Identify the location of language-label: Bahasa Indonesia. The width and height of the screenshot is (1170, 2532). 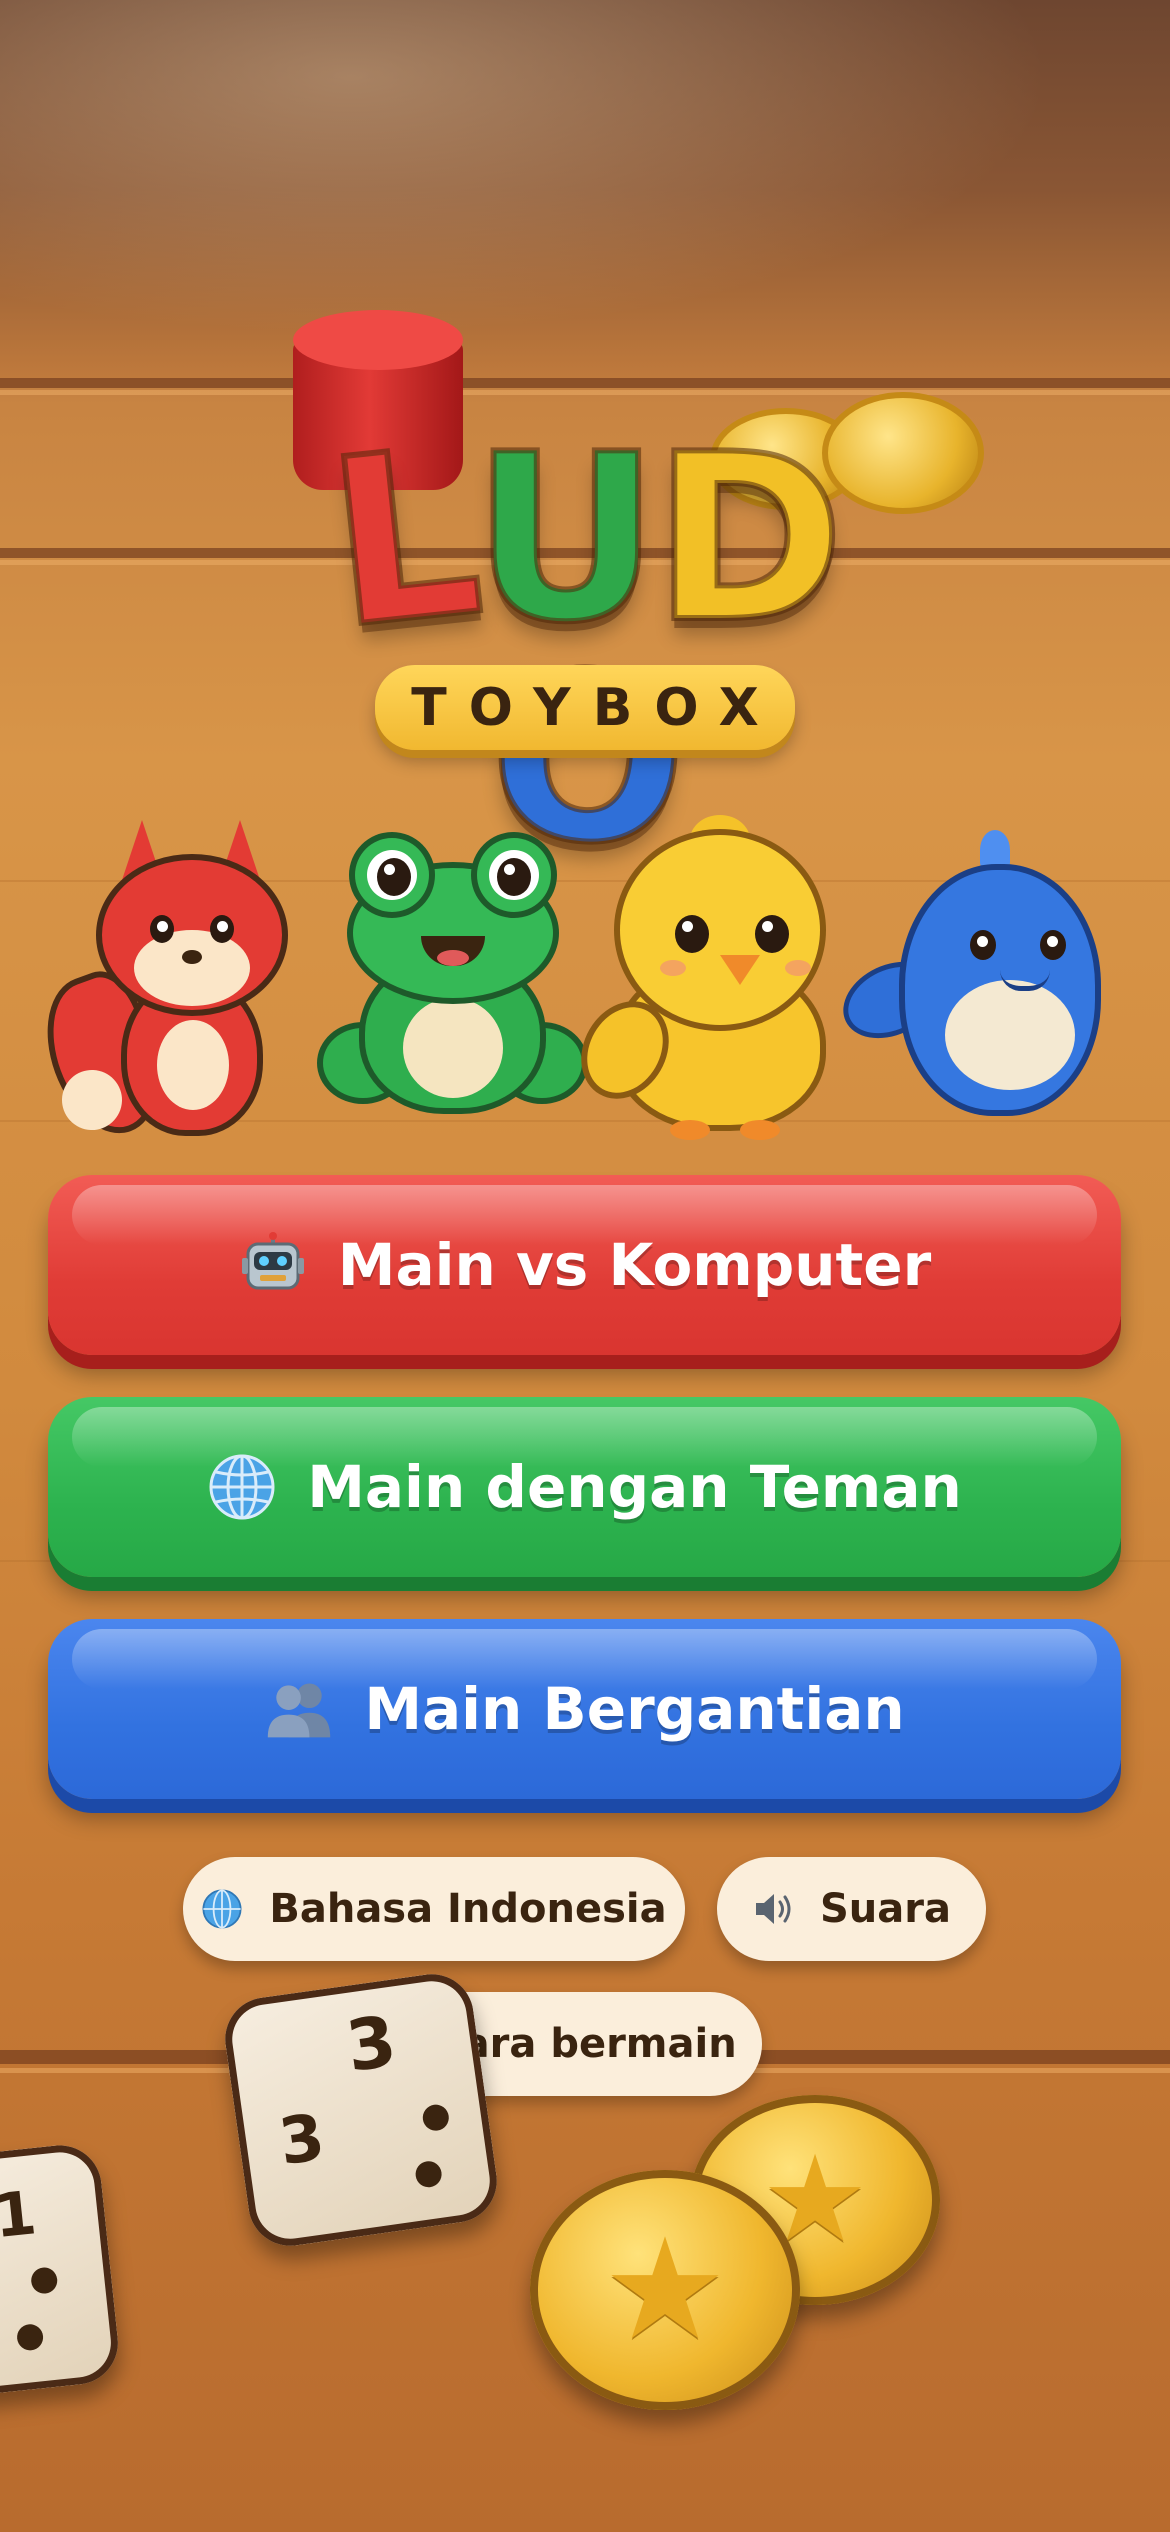
(468, 1909).